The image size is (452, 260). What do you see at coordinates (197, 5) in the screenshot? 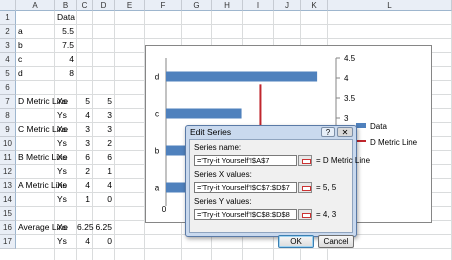
I see `column-header-g: G` at bounding box center [197, 5].